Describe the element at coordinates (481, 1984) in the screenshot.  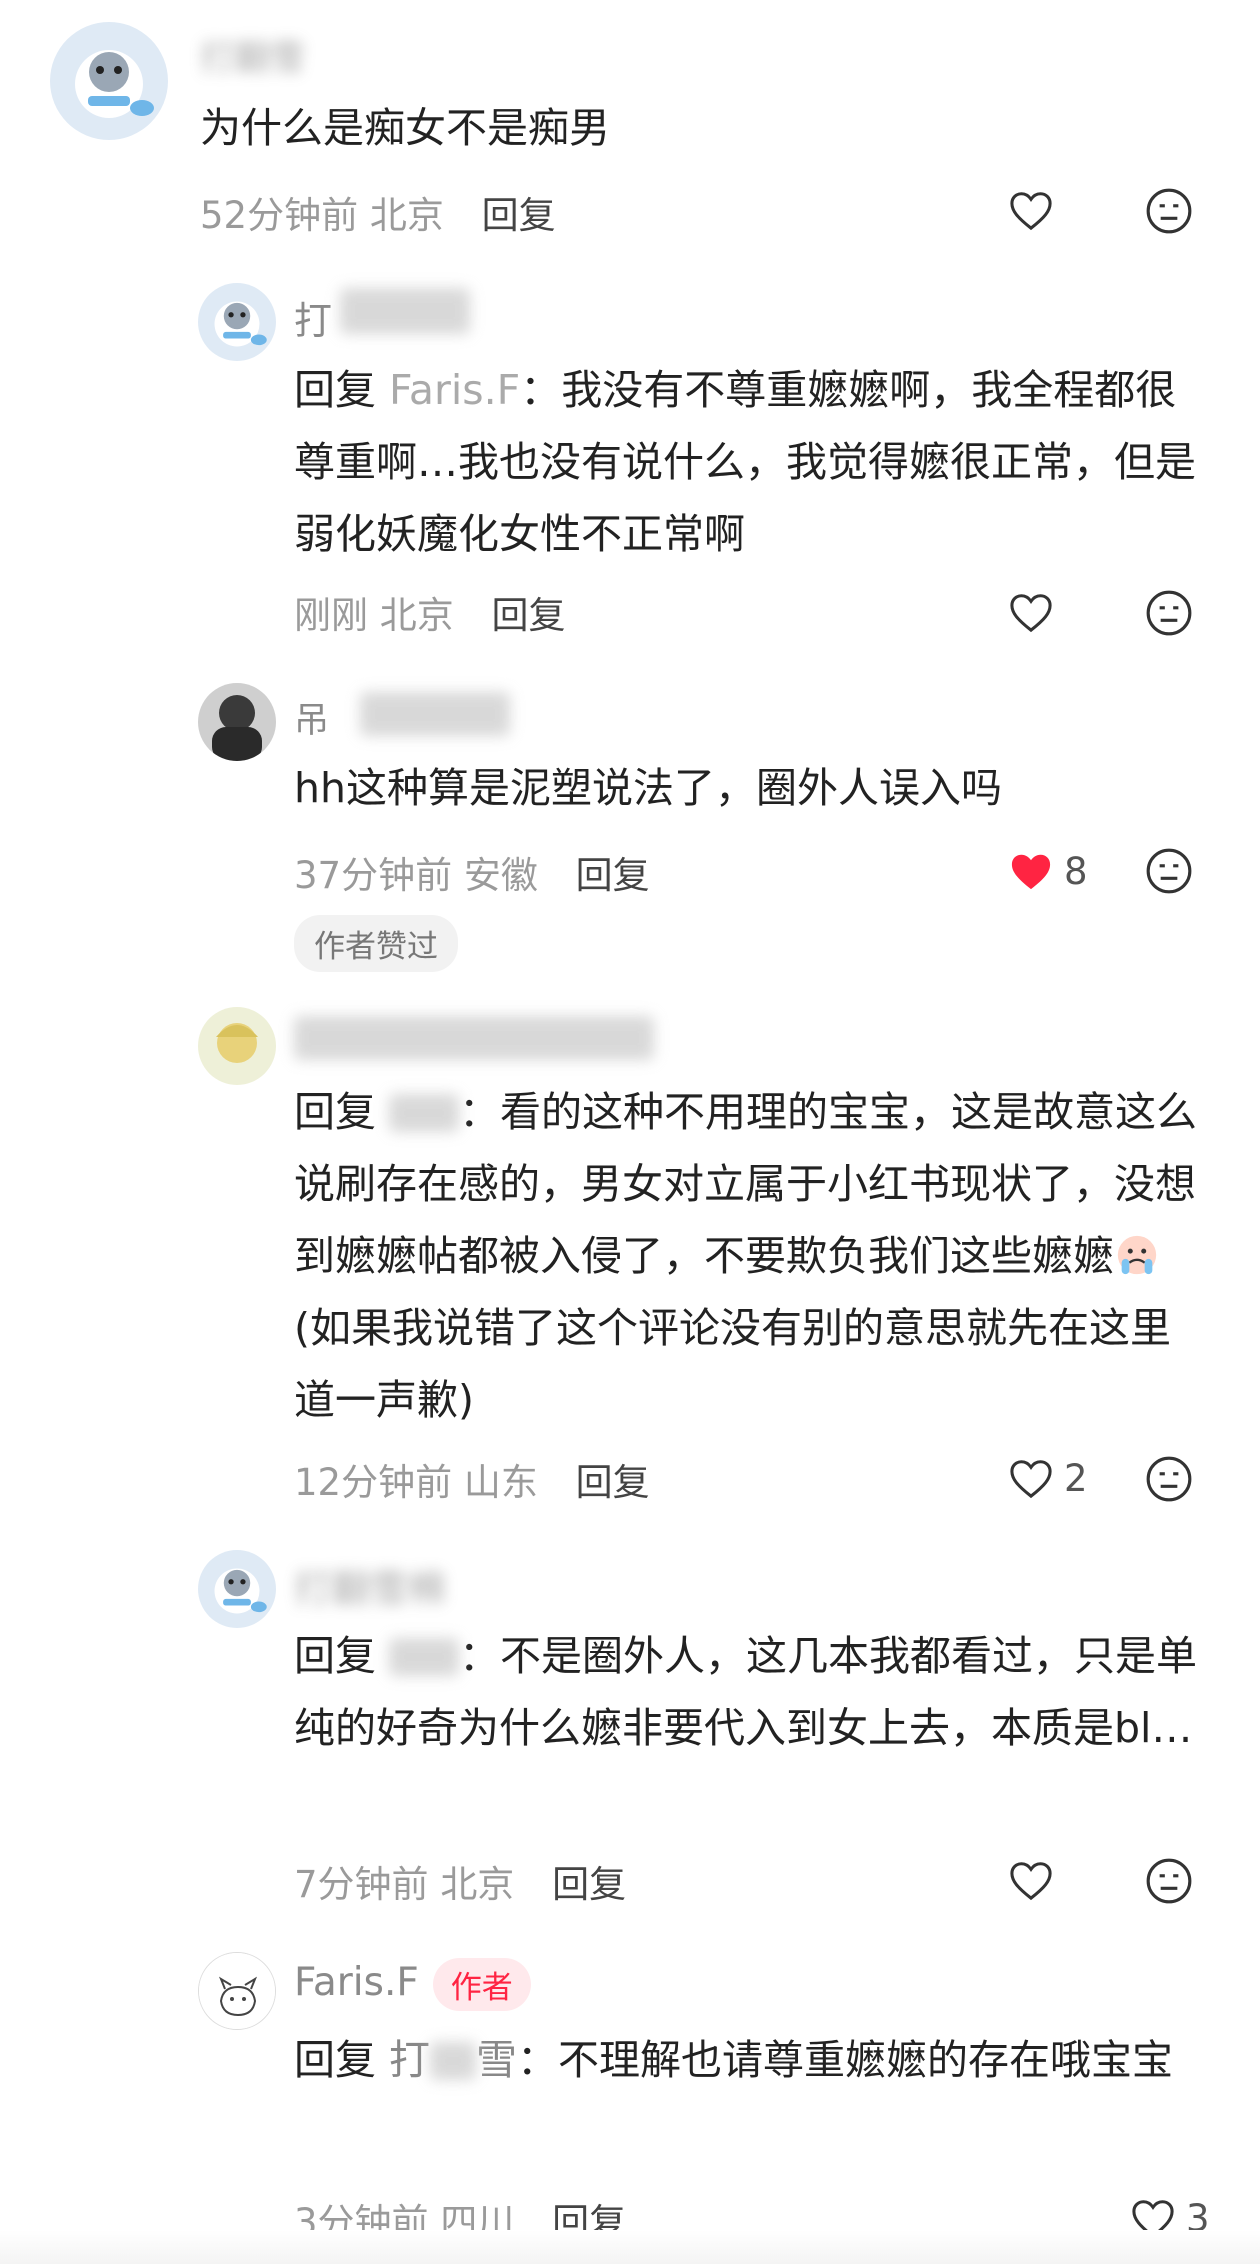
I see `author-badge: 作者` at that location.